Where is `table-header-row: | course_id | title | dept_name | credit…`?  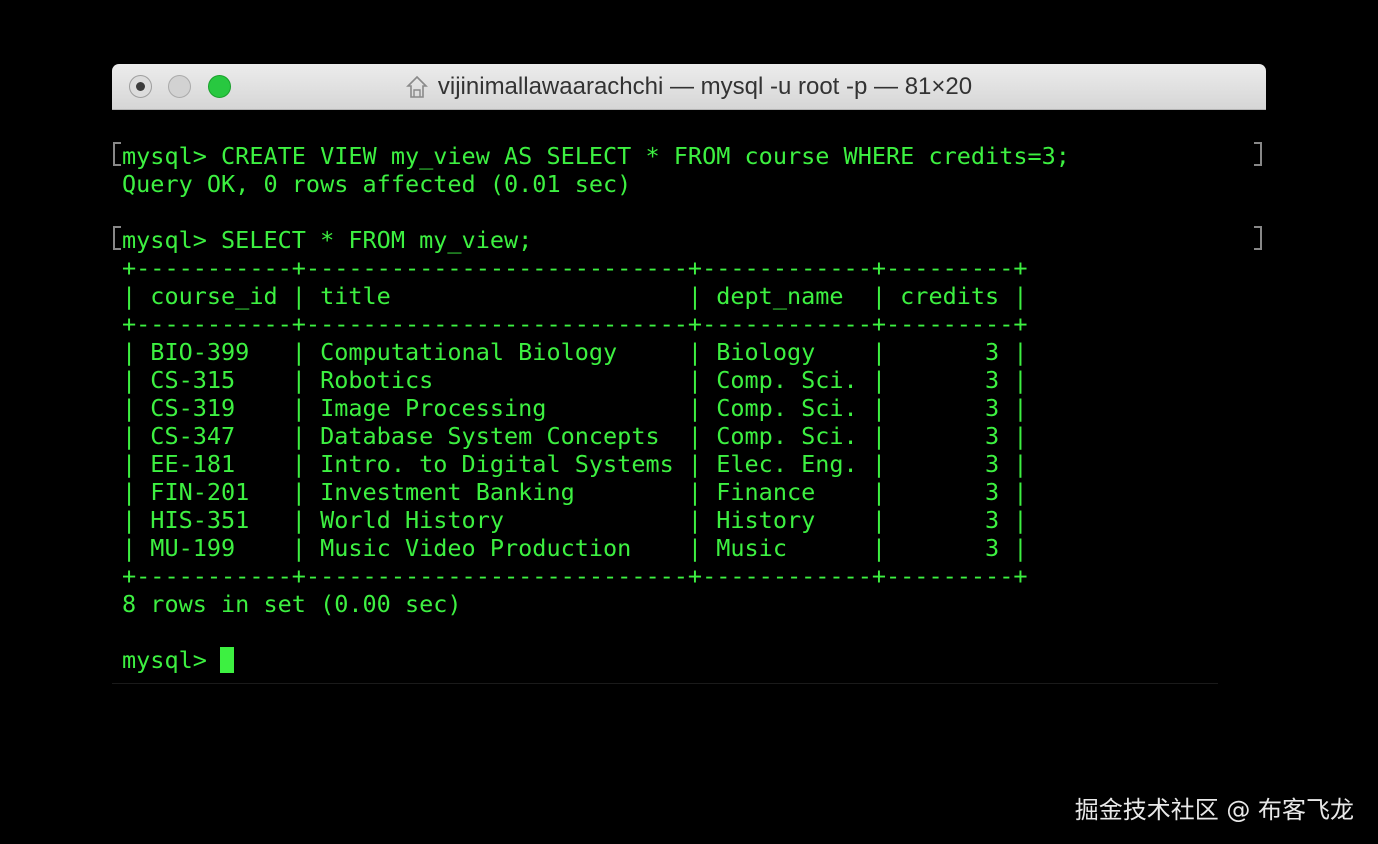
table-header-row: | course_id | title | dept_name | credit… is located at coordinates (575, 296).